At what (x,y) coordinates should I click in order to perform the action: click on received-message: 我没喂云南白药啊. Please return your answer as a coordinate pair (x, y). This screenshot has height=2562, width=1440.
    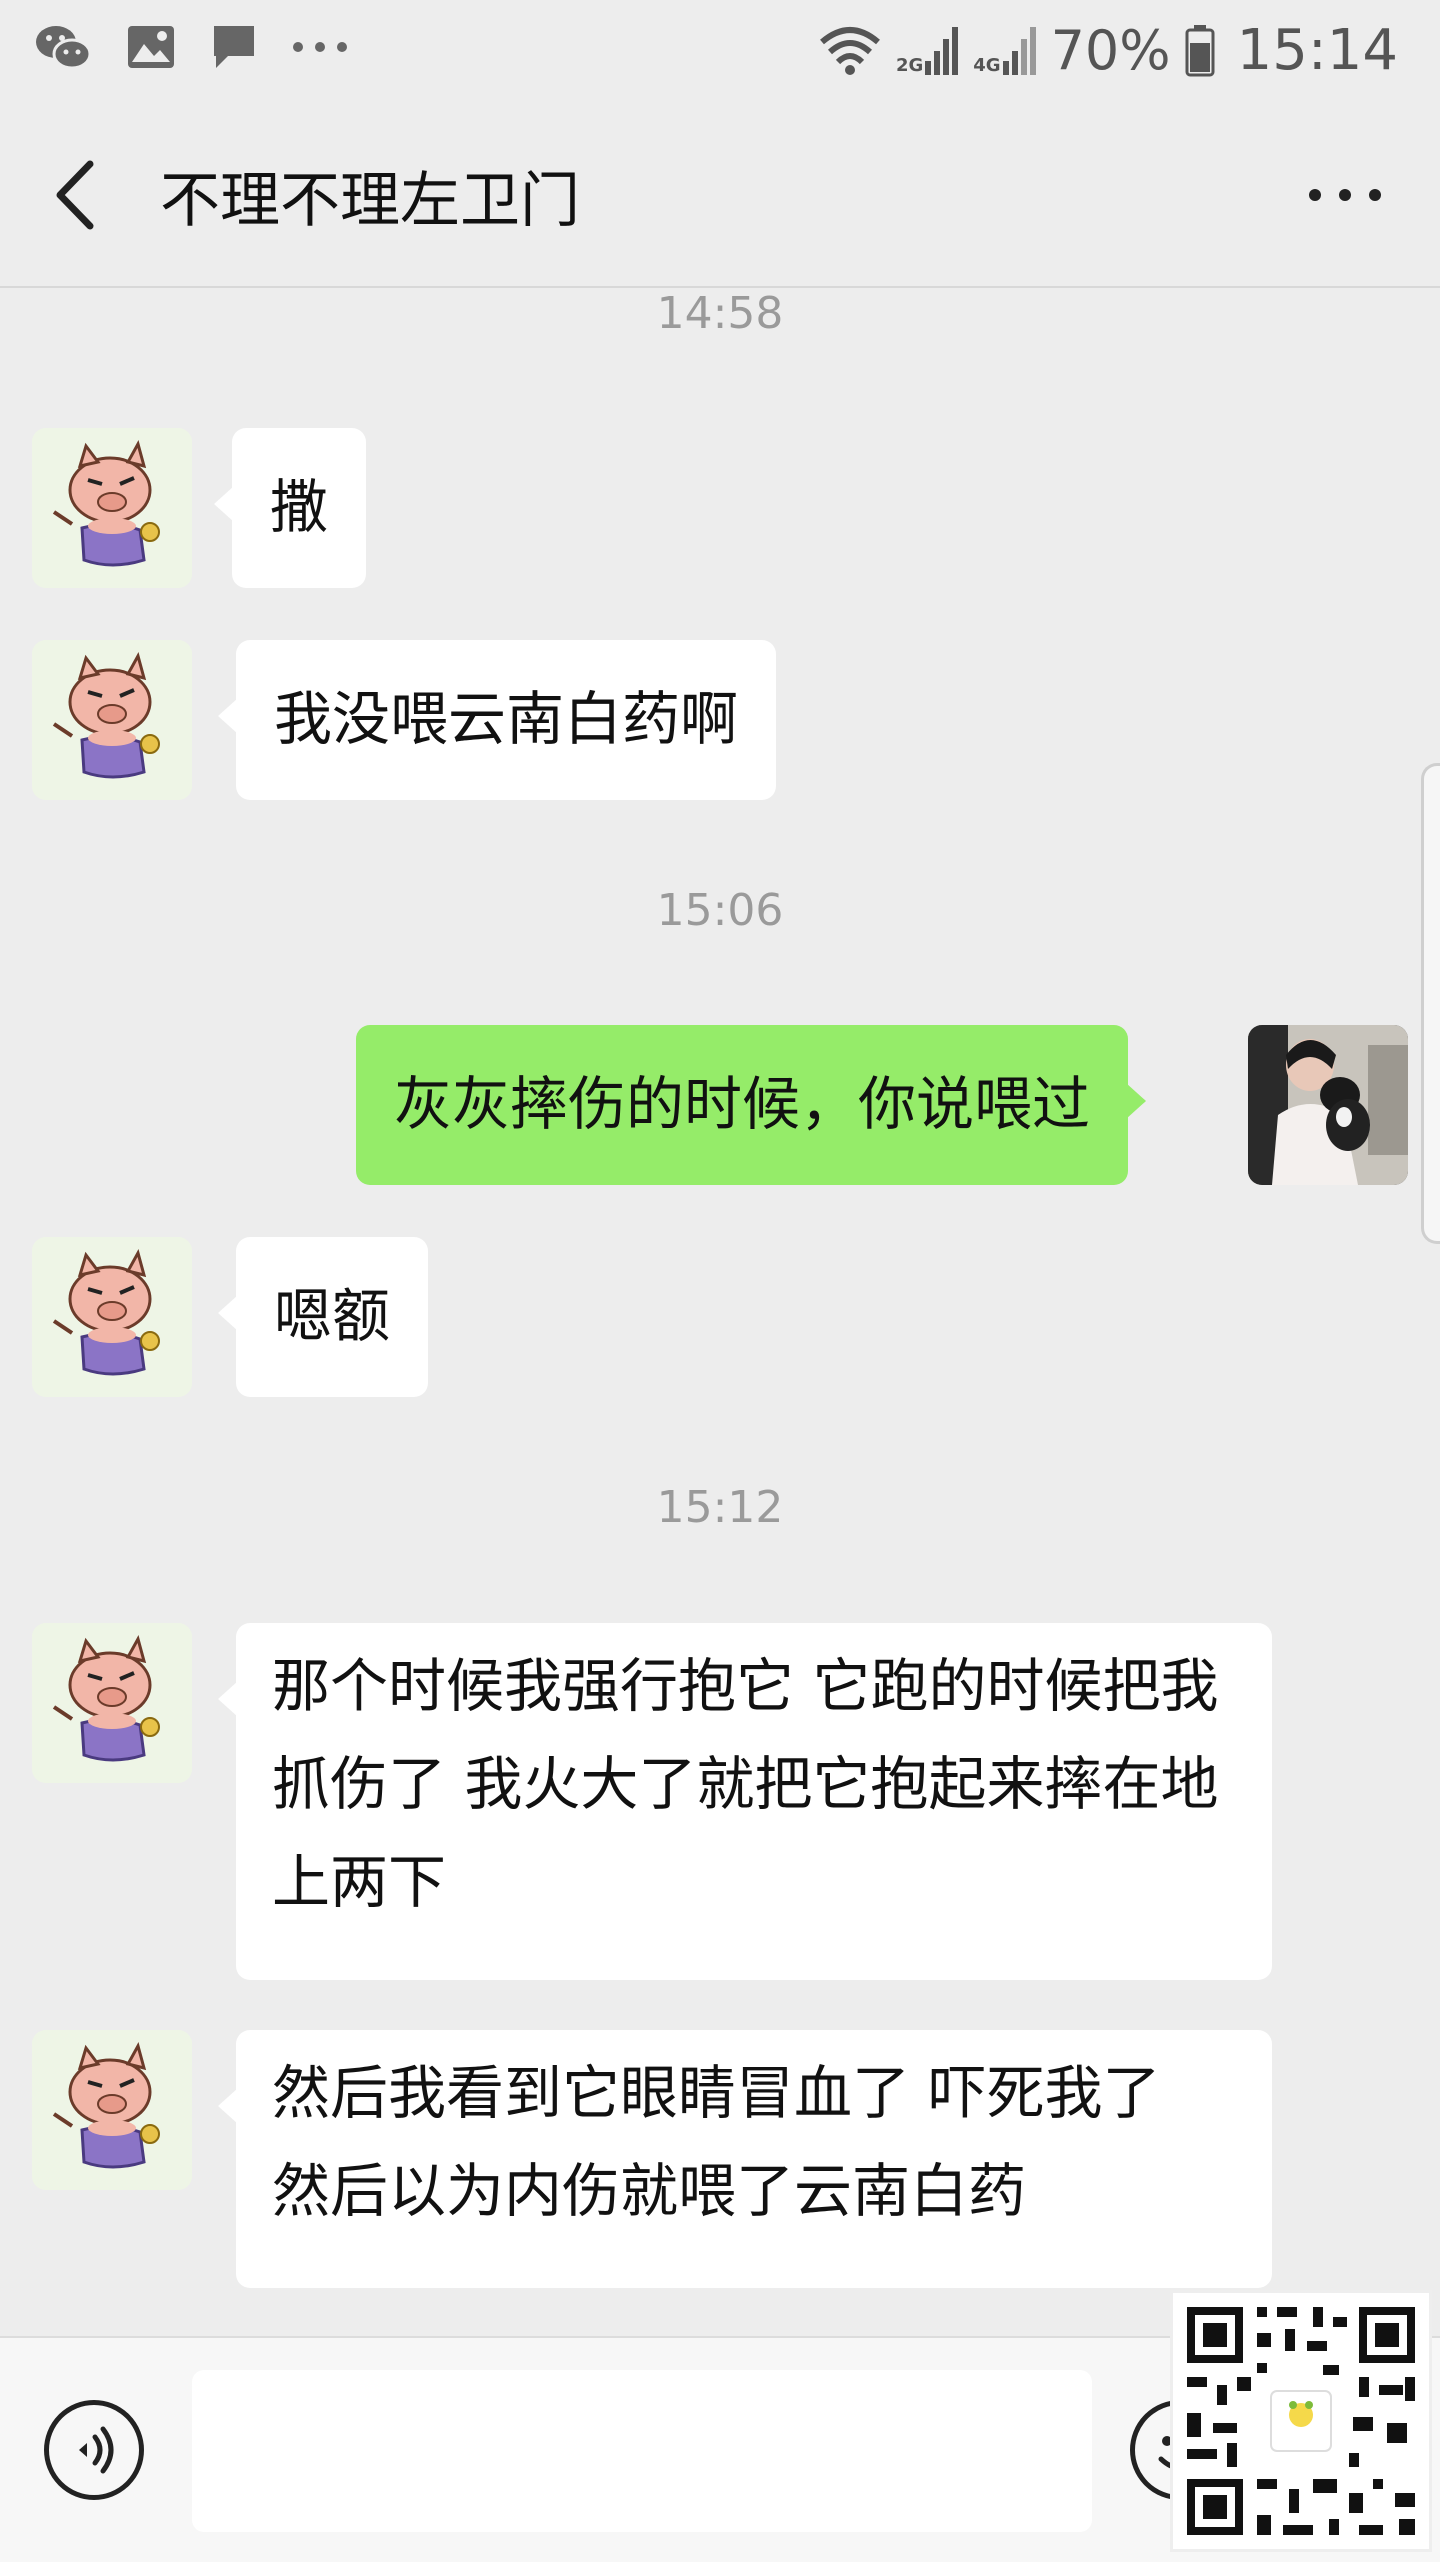
    Looking at the image, I should click on (497, 720).